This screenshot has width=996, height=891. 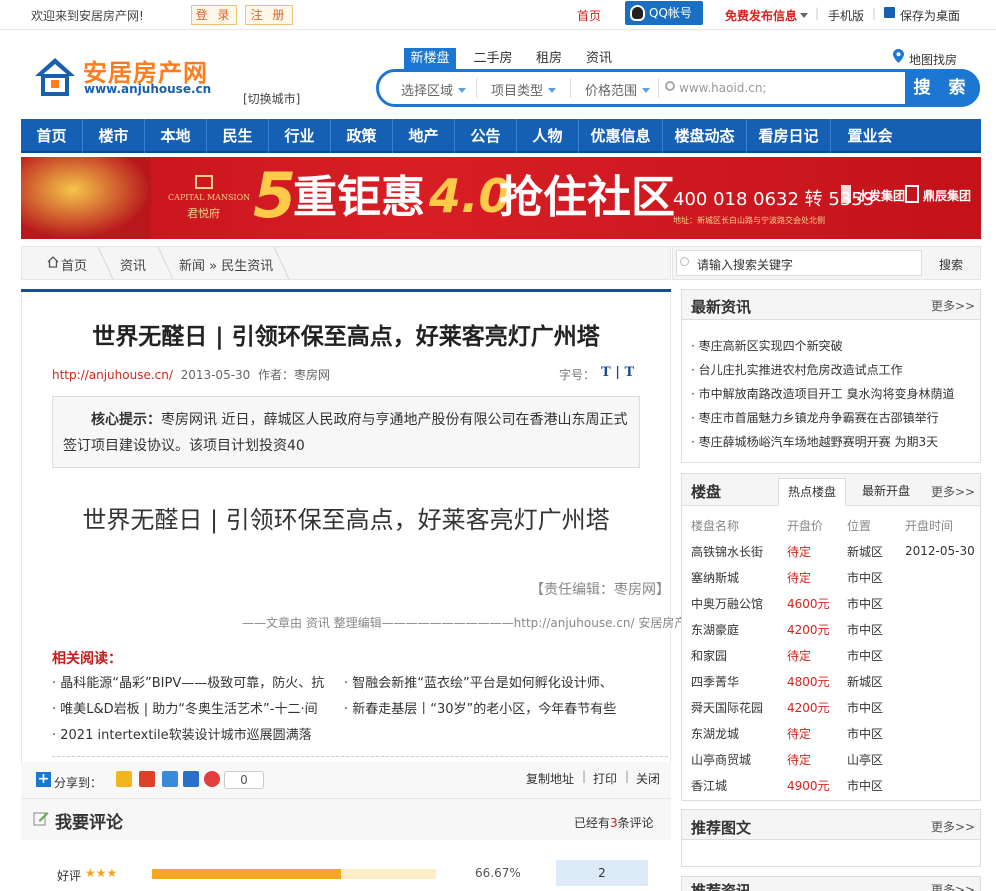 What do you see at coordinates (739, 733) in the screenshot?
I see `property-name: 东湖龙城` at bounding box center [739, 733].